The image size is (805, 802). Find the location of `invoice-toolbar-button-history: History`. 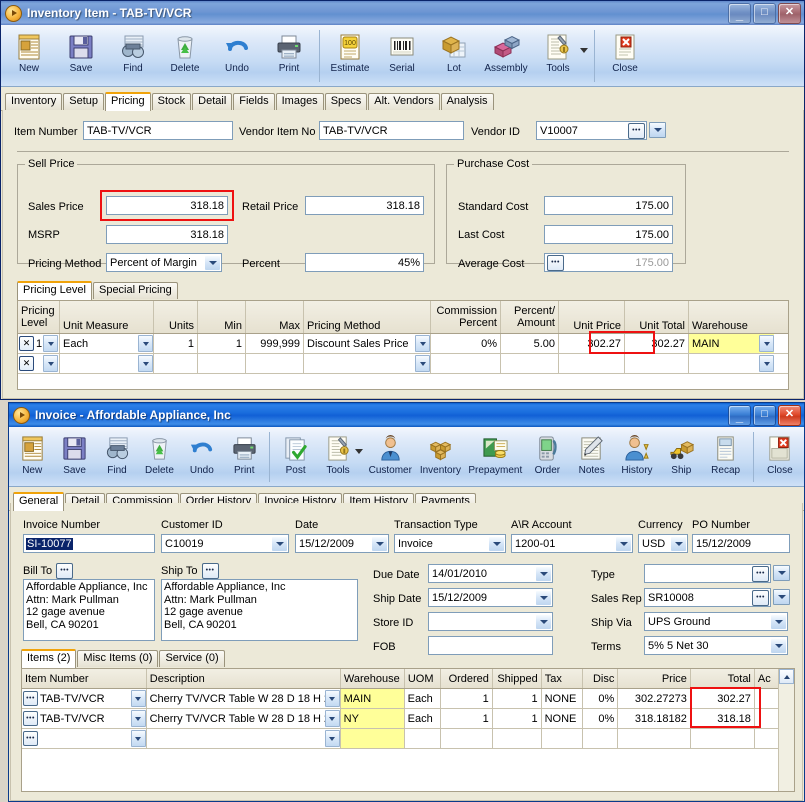

invoice-toolbar-button-history: History is located at coordinates (637, 453).